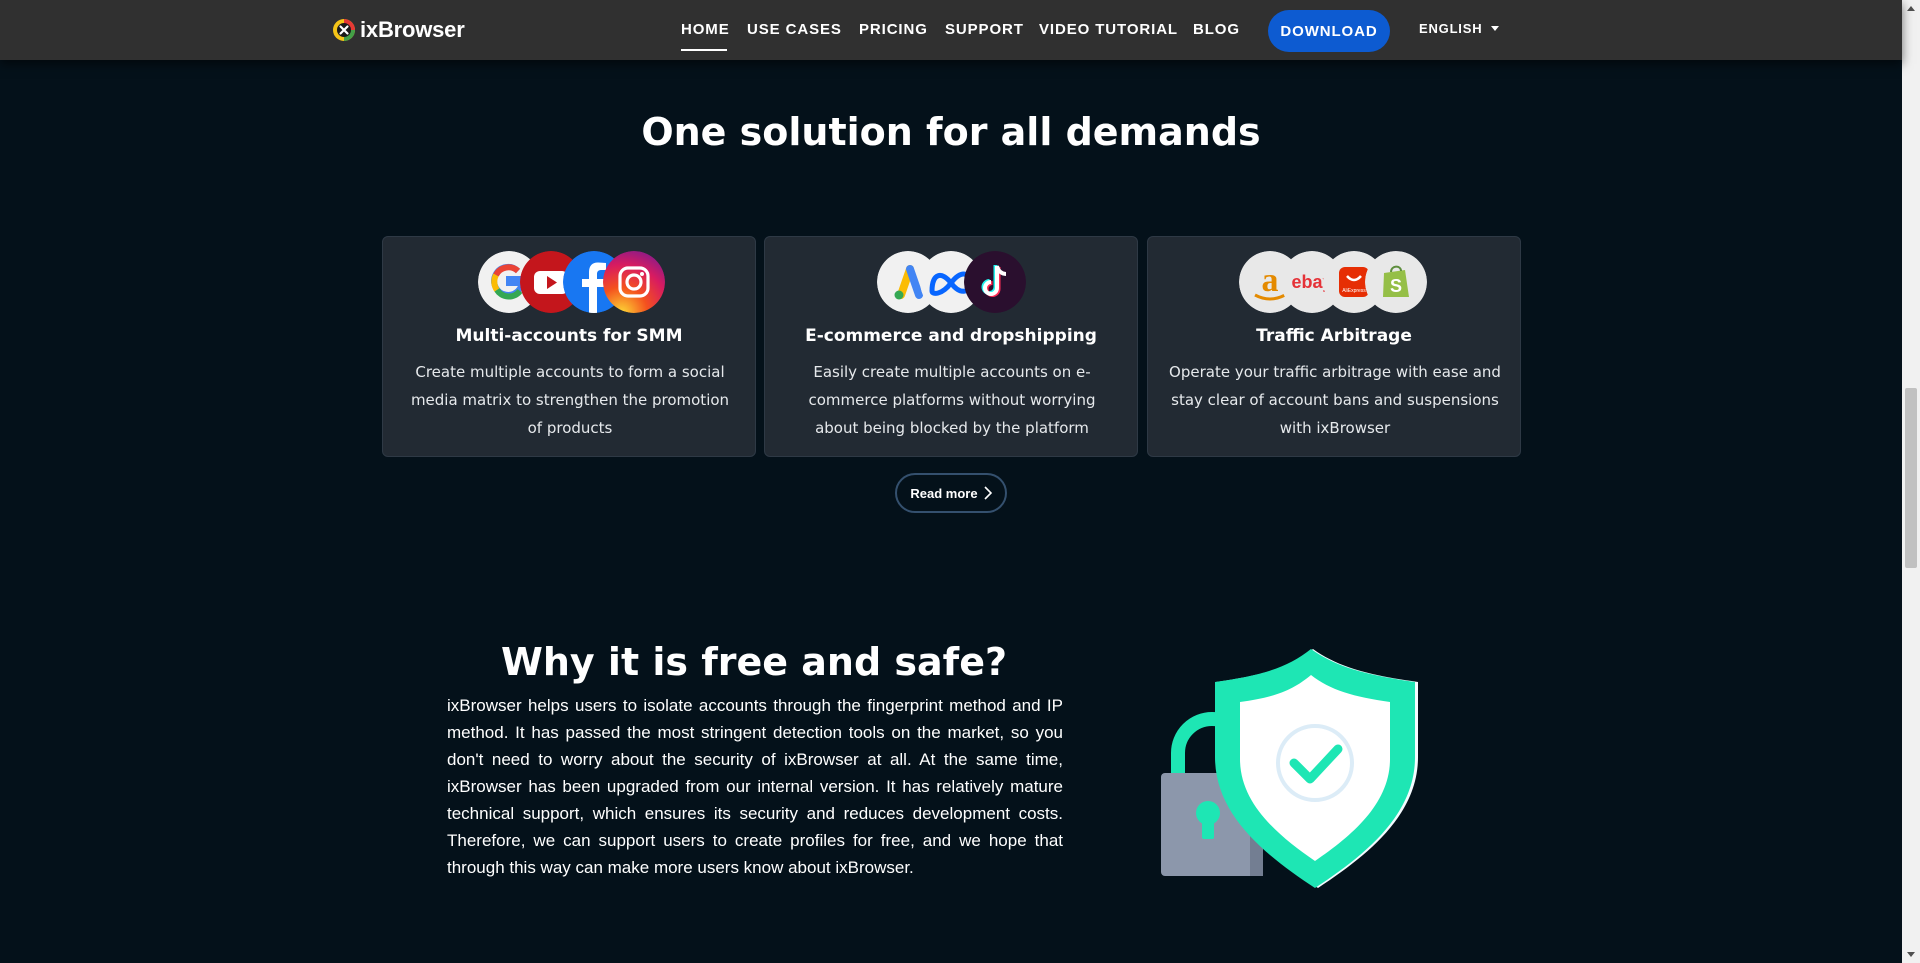  I want to click on vertical-scrollbar, so click(1911, 481).